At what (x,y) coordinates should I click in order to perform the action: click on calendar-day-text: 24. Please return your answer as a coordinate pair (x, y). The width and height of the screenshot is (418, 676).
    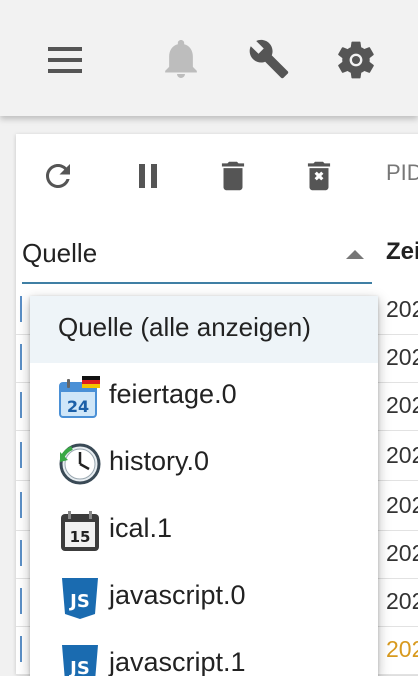
    Looking at the image, I should click on (78, 406).